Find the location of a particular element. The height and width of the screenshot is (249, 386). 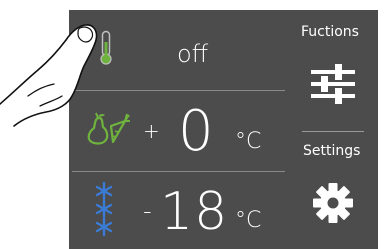

gear-icon is located at coordinates (333, 203).